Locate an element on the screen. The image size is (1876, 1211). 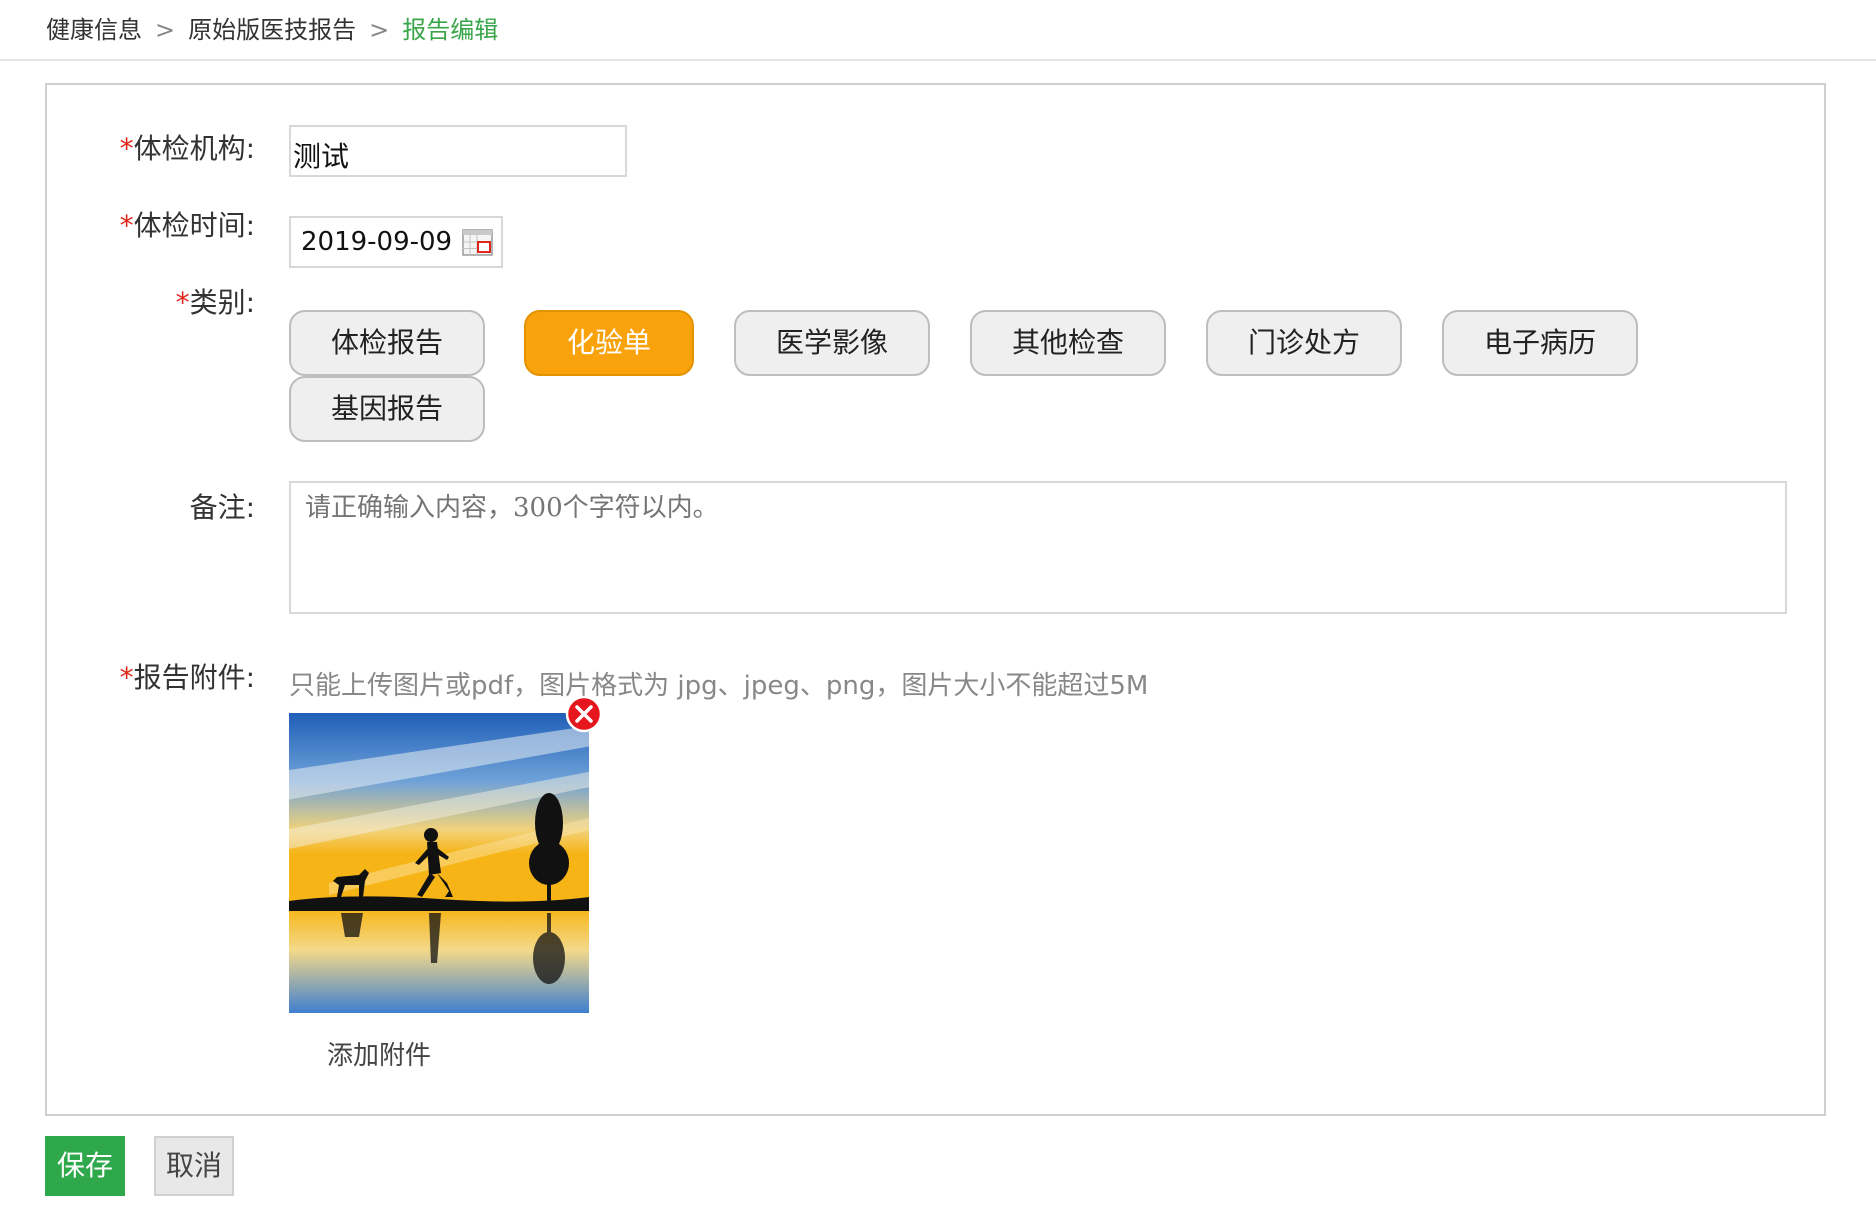
category-option-gene-report: 基因报告 is located at coordinates (387, 409).